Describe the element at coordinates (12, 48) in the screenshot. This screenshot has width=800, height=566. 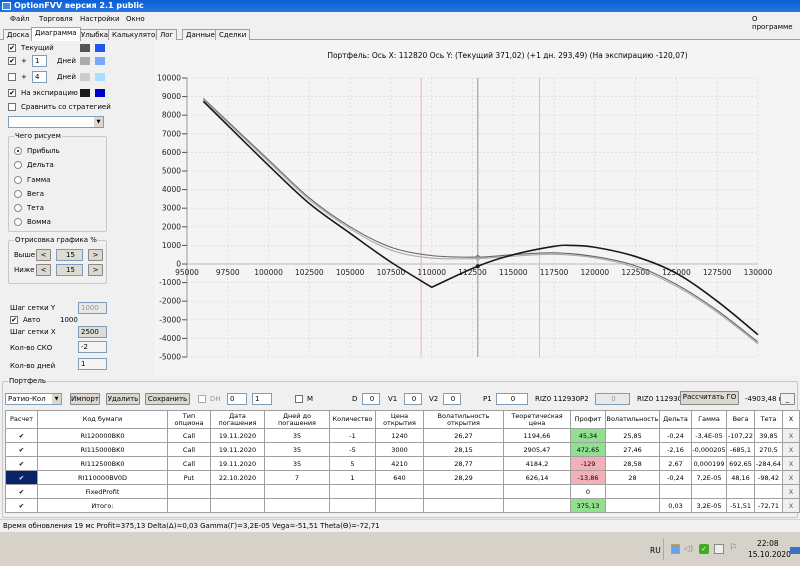
I see `current-checkbox: ✔` at that location.